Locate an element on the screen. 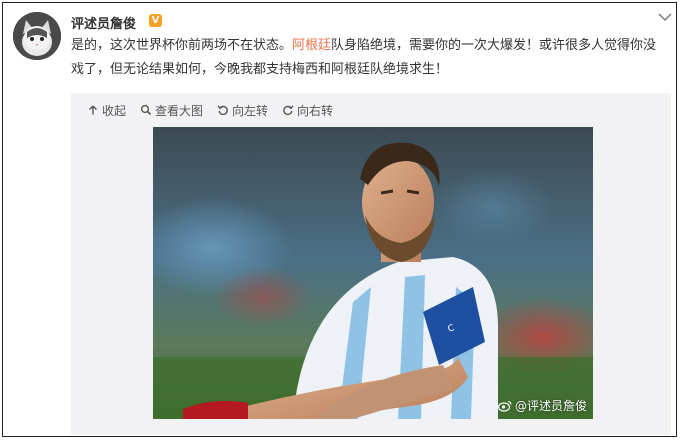 This screenshot has width=681, height=441. arrow-up-icon is located at coordinates (93, 110).